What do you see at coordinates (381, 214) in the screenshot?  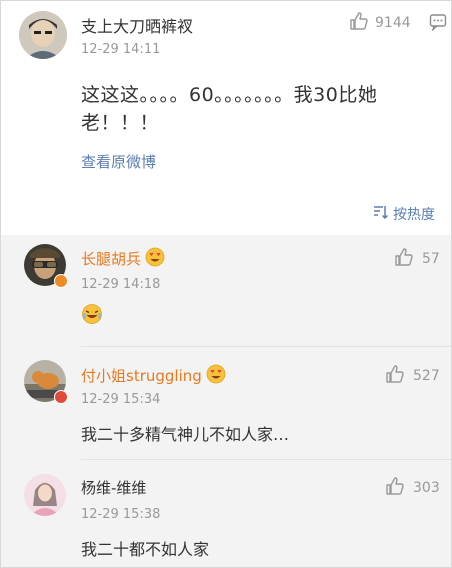 I see `sort-icon` at bounding box center [381, 214].